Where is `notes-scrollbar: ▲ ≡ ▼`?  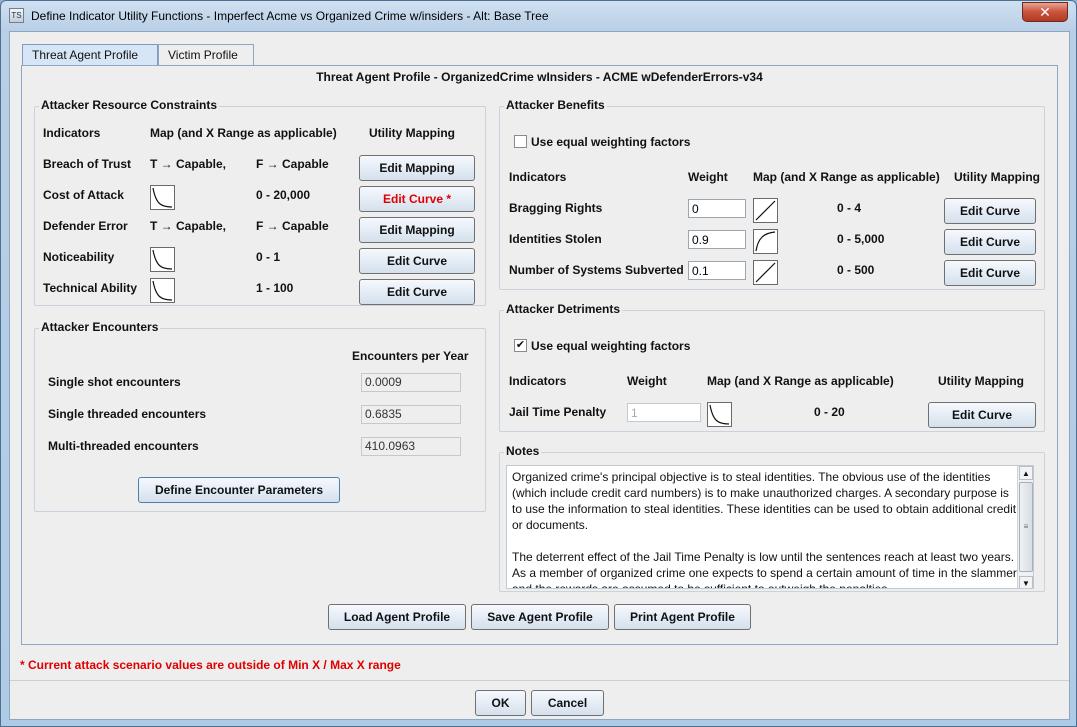
notes-scrollbar: ▲ ≡ ▼ is located at coordinates (1025, 527).